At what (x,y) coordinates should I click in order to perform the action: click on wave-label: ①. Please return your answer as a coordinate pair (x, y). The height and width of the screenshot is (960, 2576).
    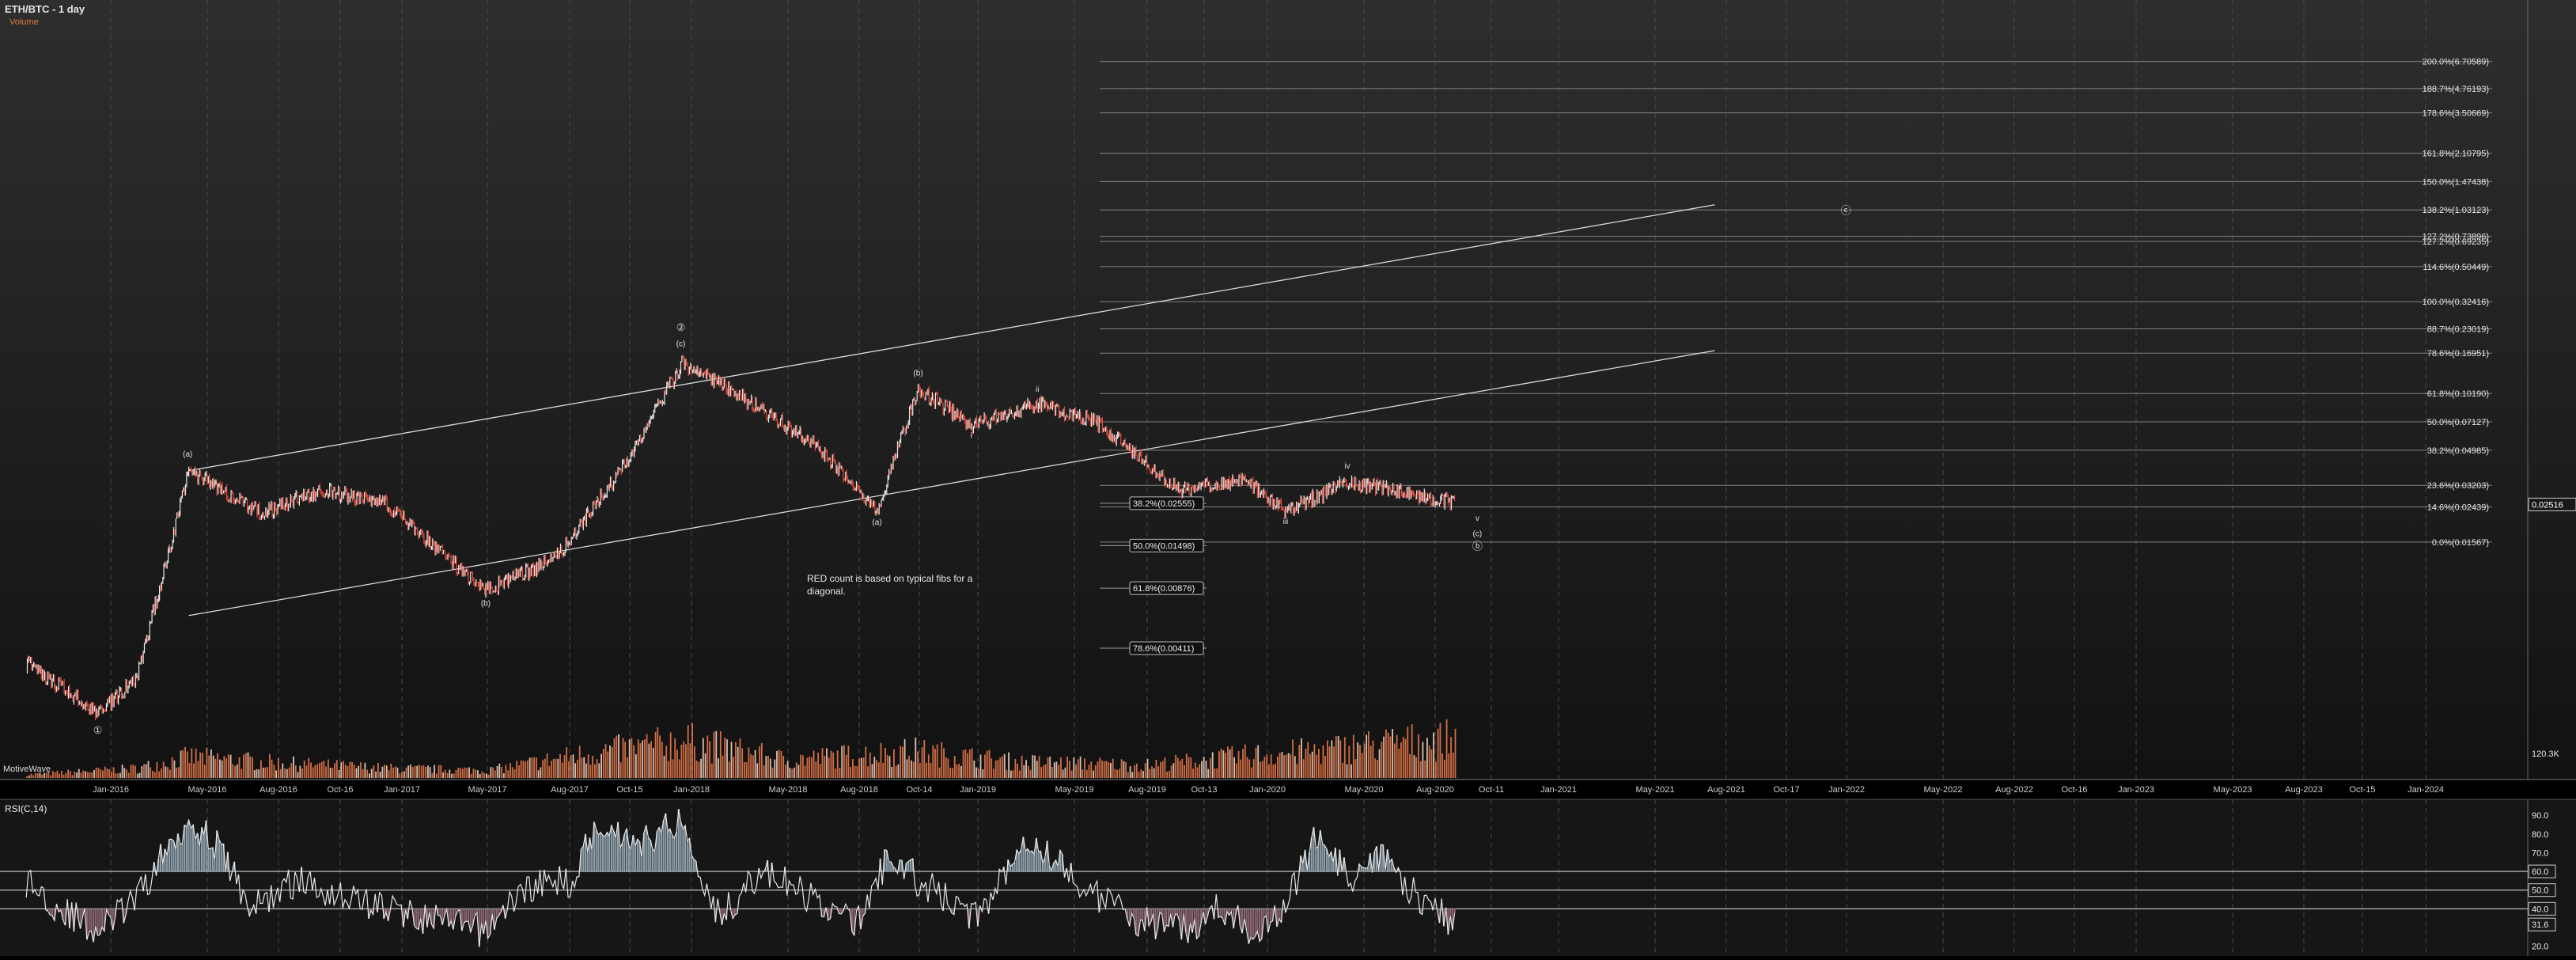
    Looking at the image, I should click on (98, 730).